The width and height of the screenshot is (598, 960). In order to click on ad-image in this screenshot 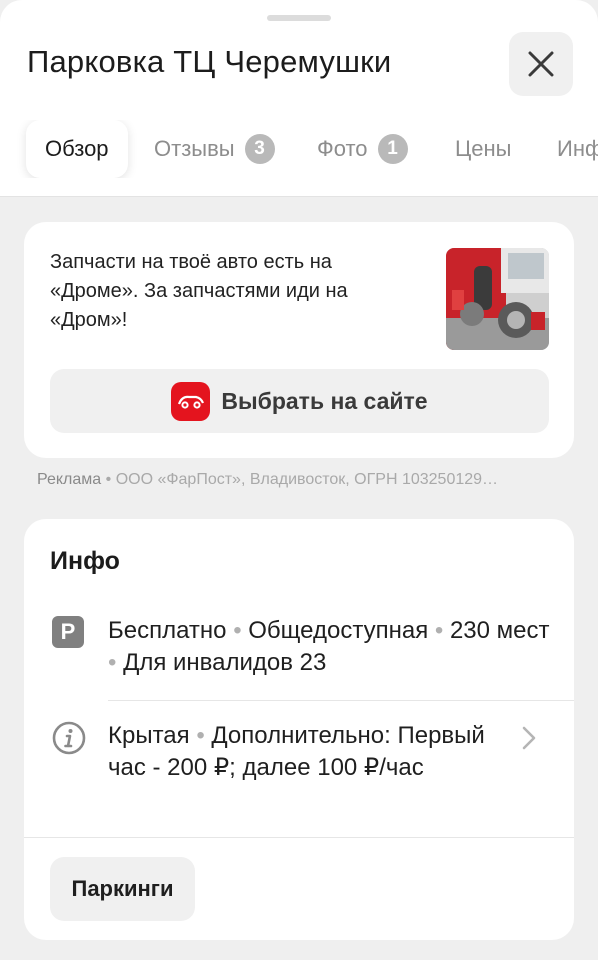, I will do `click(497, 299)`.